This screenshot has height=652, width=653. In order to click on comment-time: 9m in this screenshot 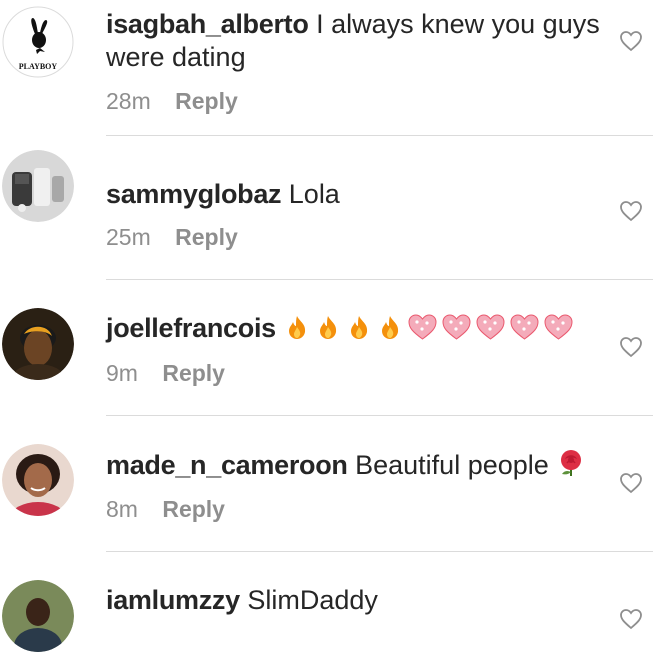, I will do `click(122, 373)`.